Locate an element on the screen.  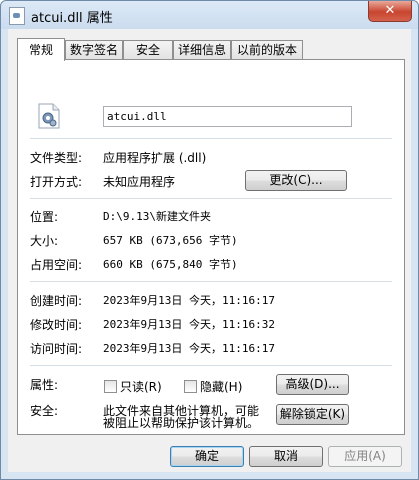
size-on-disk-value: 660 KB (675,840 字节) is located at coordinates (170, 264).